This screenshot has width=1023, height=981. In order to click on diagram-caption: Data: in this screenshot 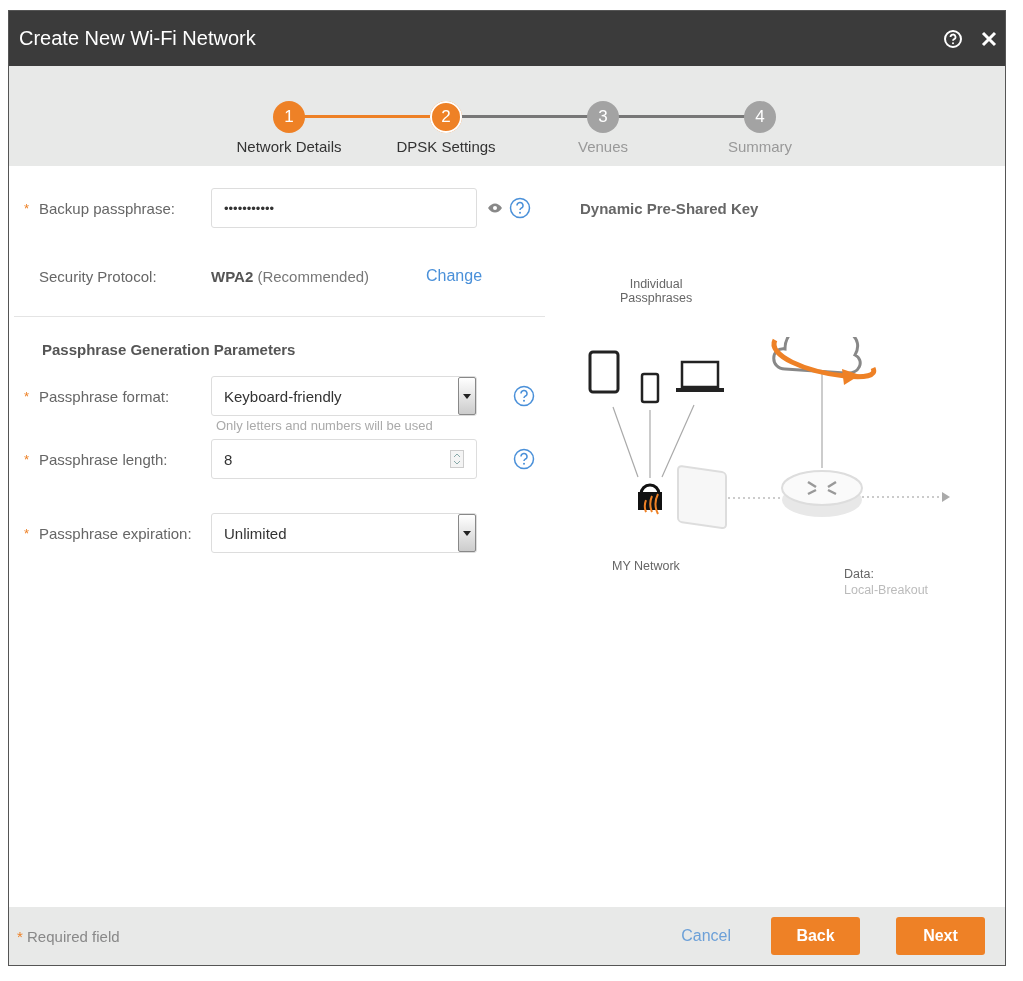, I will do `click(859, 574)`.